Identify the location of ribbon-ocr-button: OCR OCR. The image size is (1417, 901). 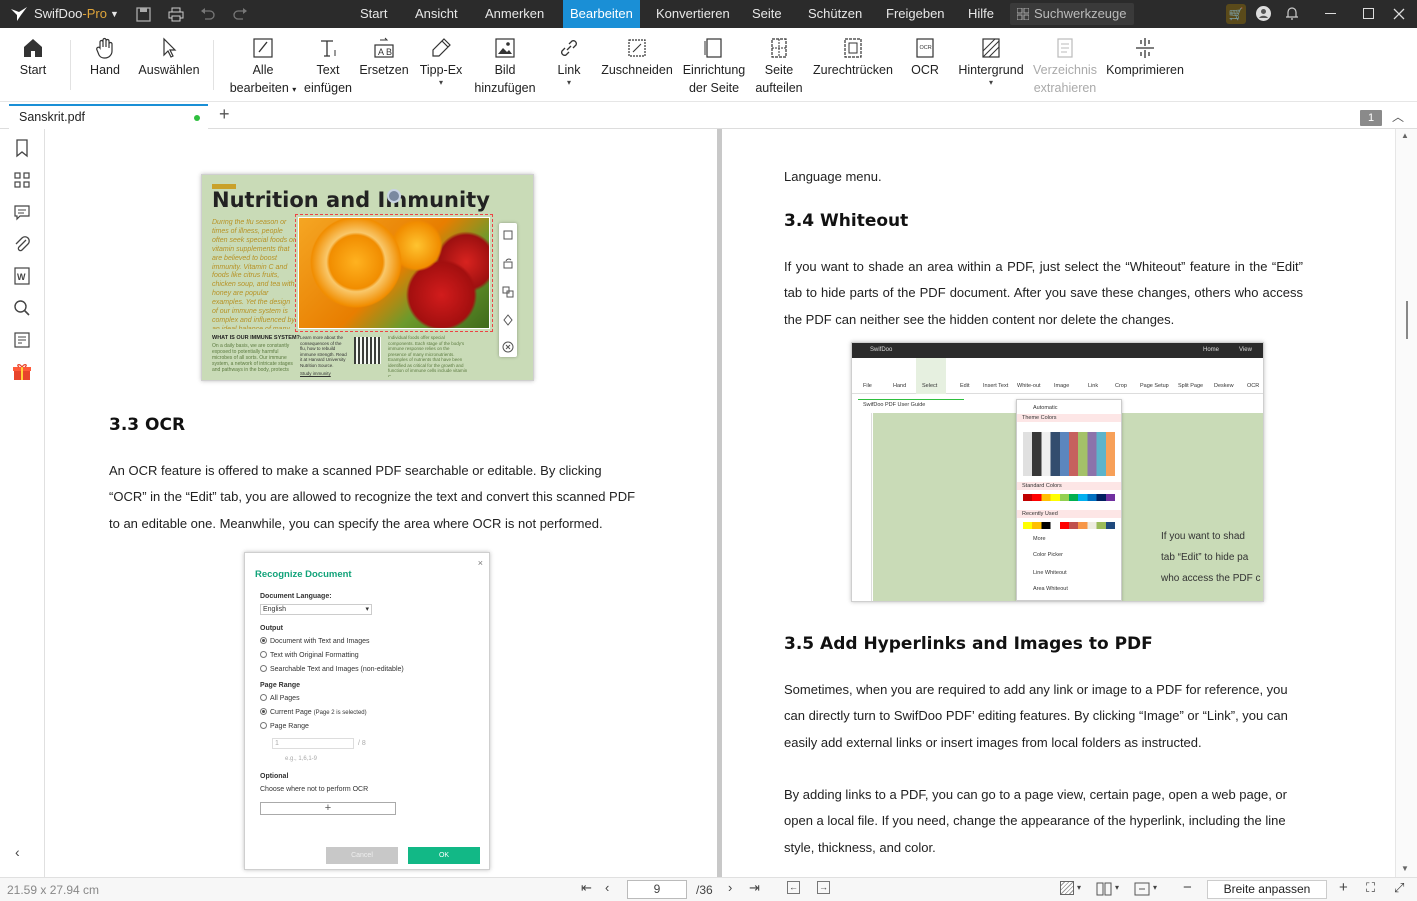
(925, 57).